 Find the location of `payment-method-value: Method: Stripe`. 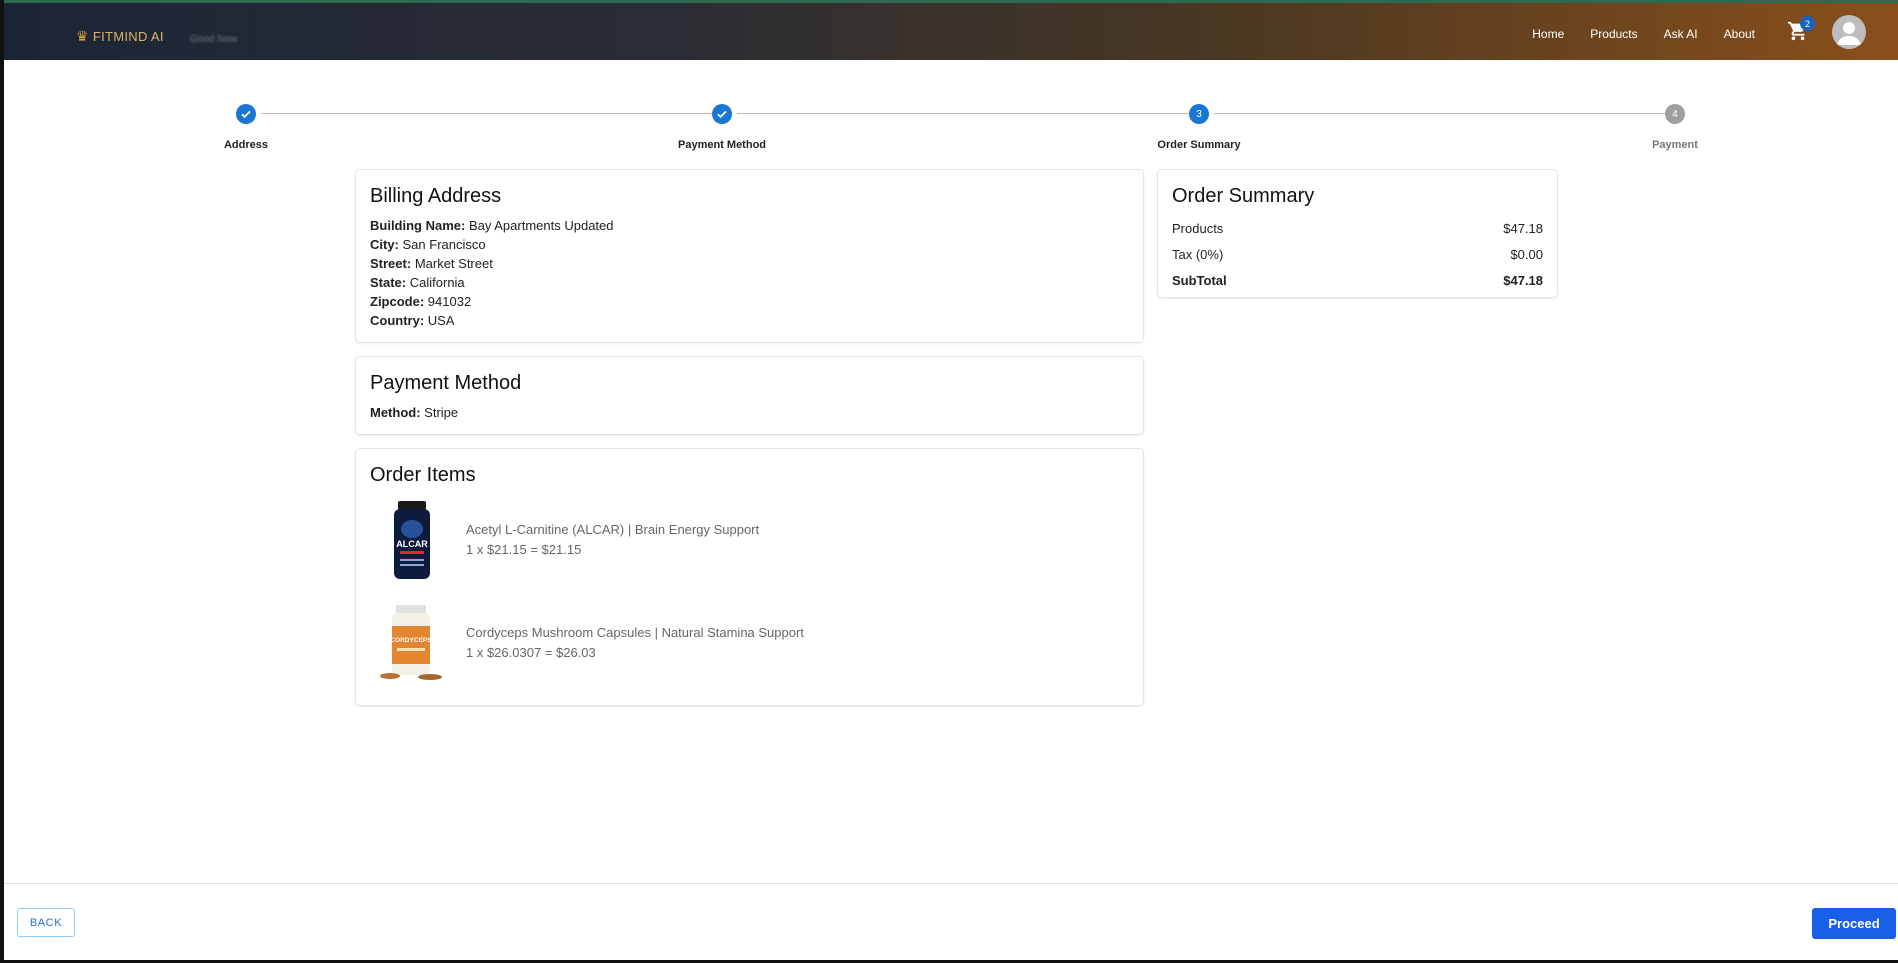

payment-method-value: Method: Stripe is located at coordinates (414, 412).